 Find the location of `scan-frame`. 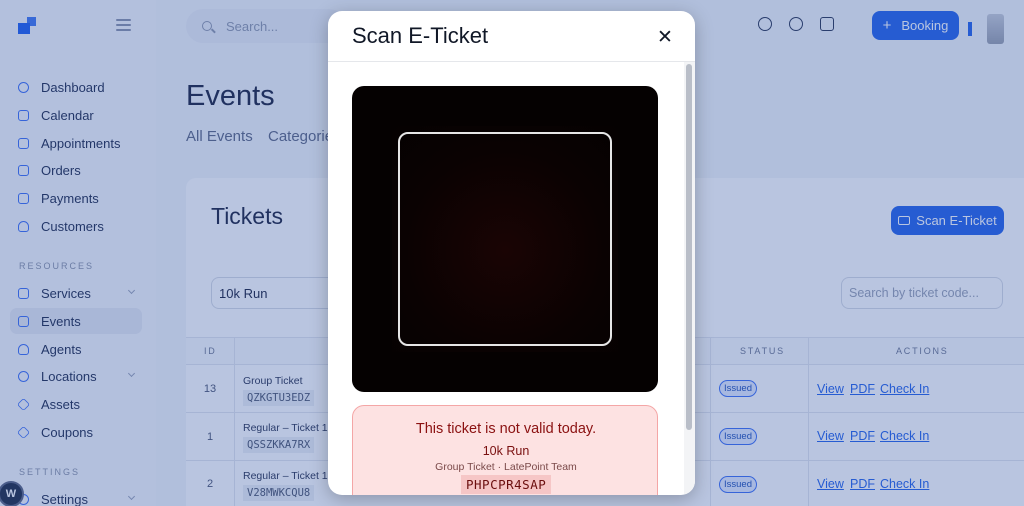

scan-frame is located at coordinates (505, 239).